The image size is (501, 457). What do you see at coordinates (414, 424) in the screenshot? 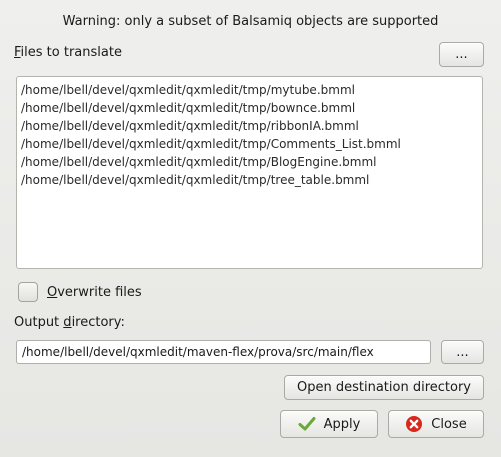
I see `close-circle-icon` at bounding box center [414, 424].